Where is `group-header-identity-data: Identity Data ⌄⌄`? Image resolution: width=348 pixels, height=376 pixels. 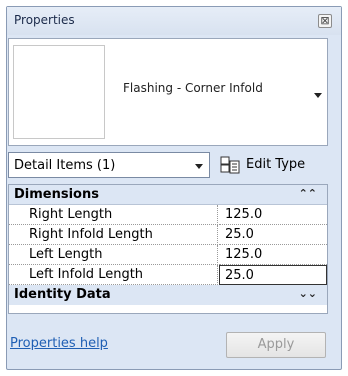
group-header-identity-data: Identity Data ⌄⌄ is located at coordinates (168, 295).